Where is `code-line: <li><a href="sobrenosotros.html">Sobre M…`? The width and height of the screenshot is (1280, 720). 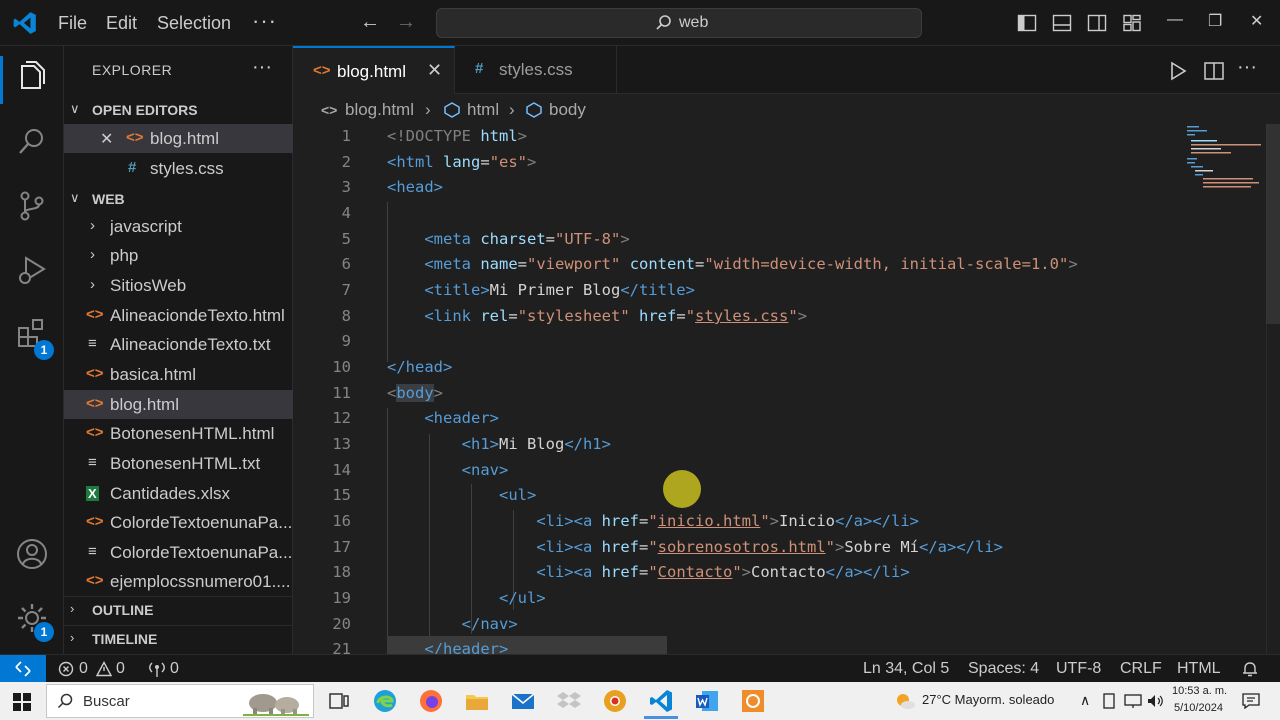
code-line: <li><a href="sobrenosotros.html">Sobre M… is located at coordinates (769, 547).